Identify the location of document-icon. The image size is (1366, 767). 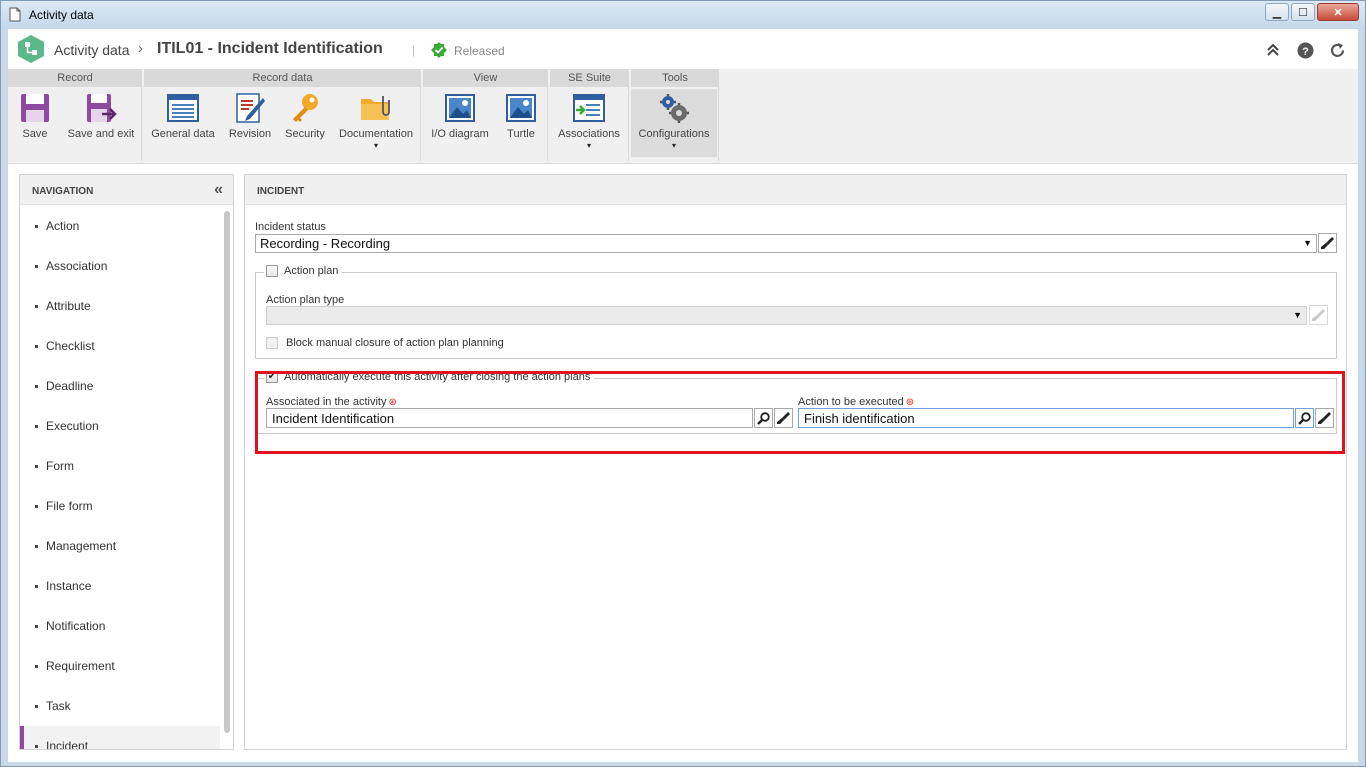
(15, 14).